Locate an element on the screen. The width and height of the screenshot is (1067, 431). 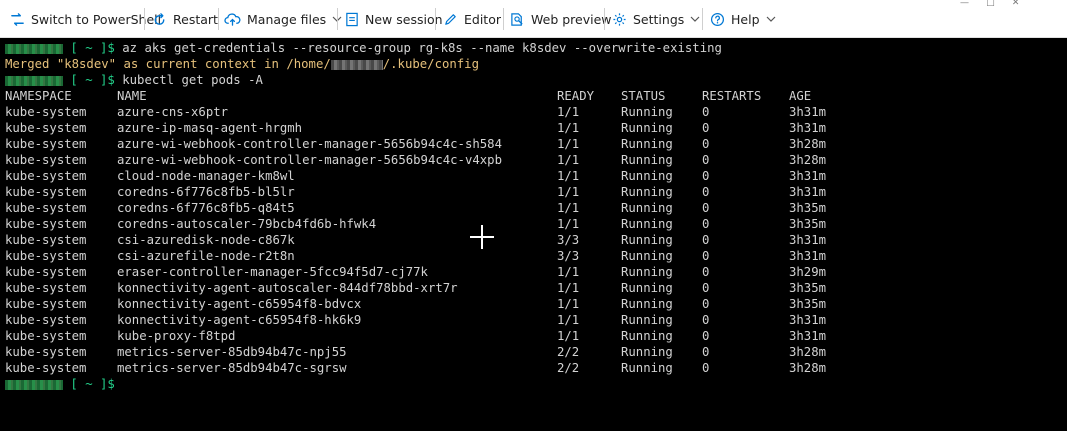
help-dropdown: Help is located at coordinates (743, 19).